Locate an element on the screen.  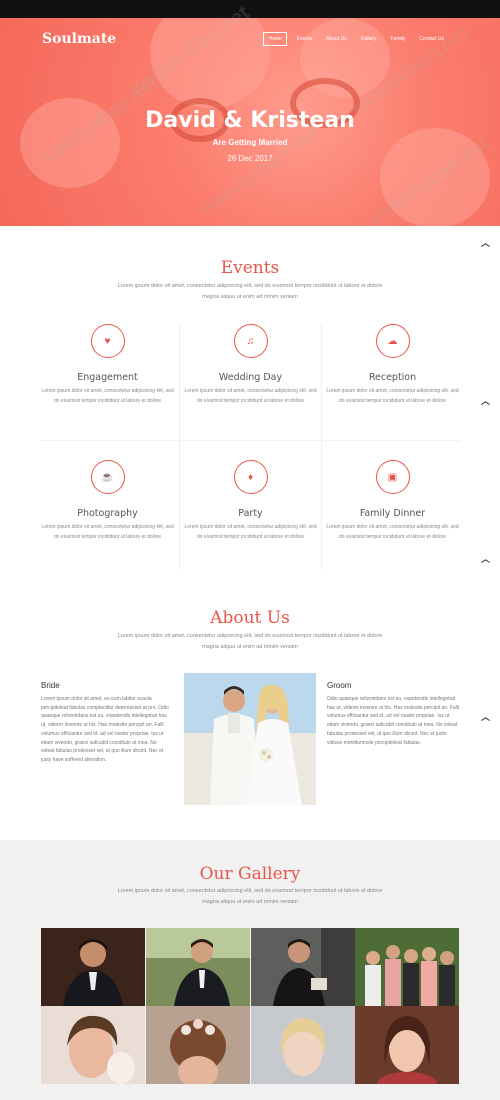
events-title: Events is located at coordinates (250, 268).